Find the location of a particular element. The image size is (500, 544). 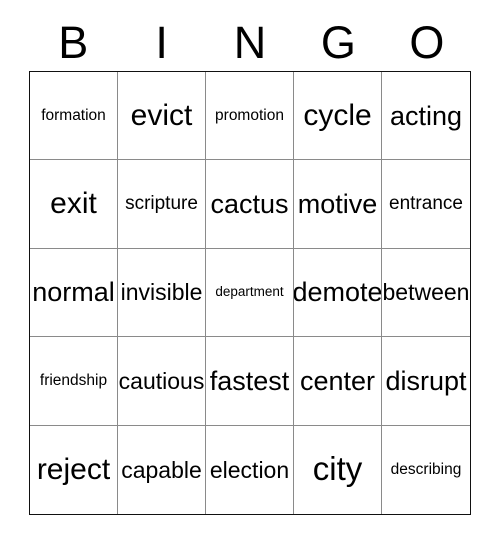

bingo-cell: cautious is located at coordinates (162, 381).